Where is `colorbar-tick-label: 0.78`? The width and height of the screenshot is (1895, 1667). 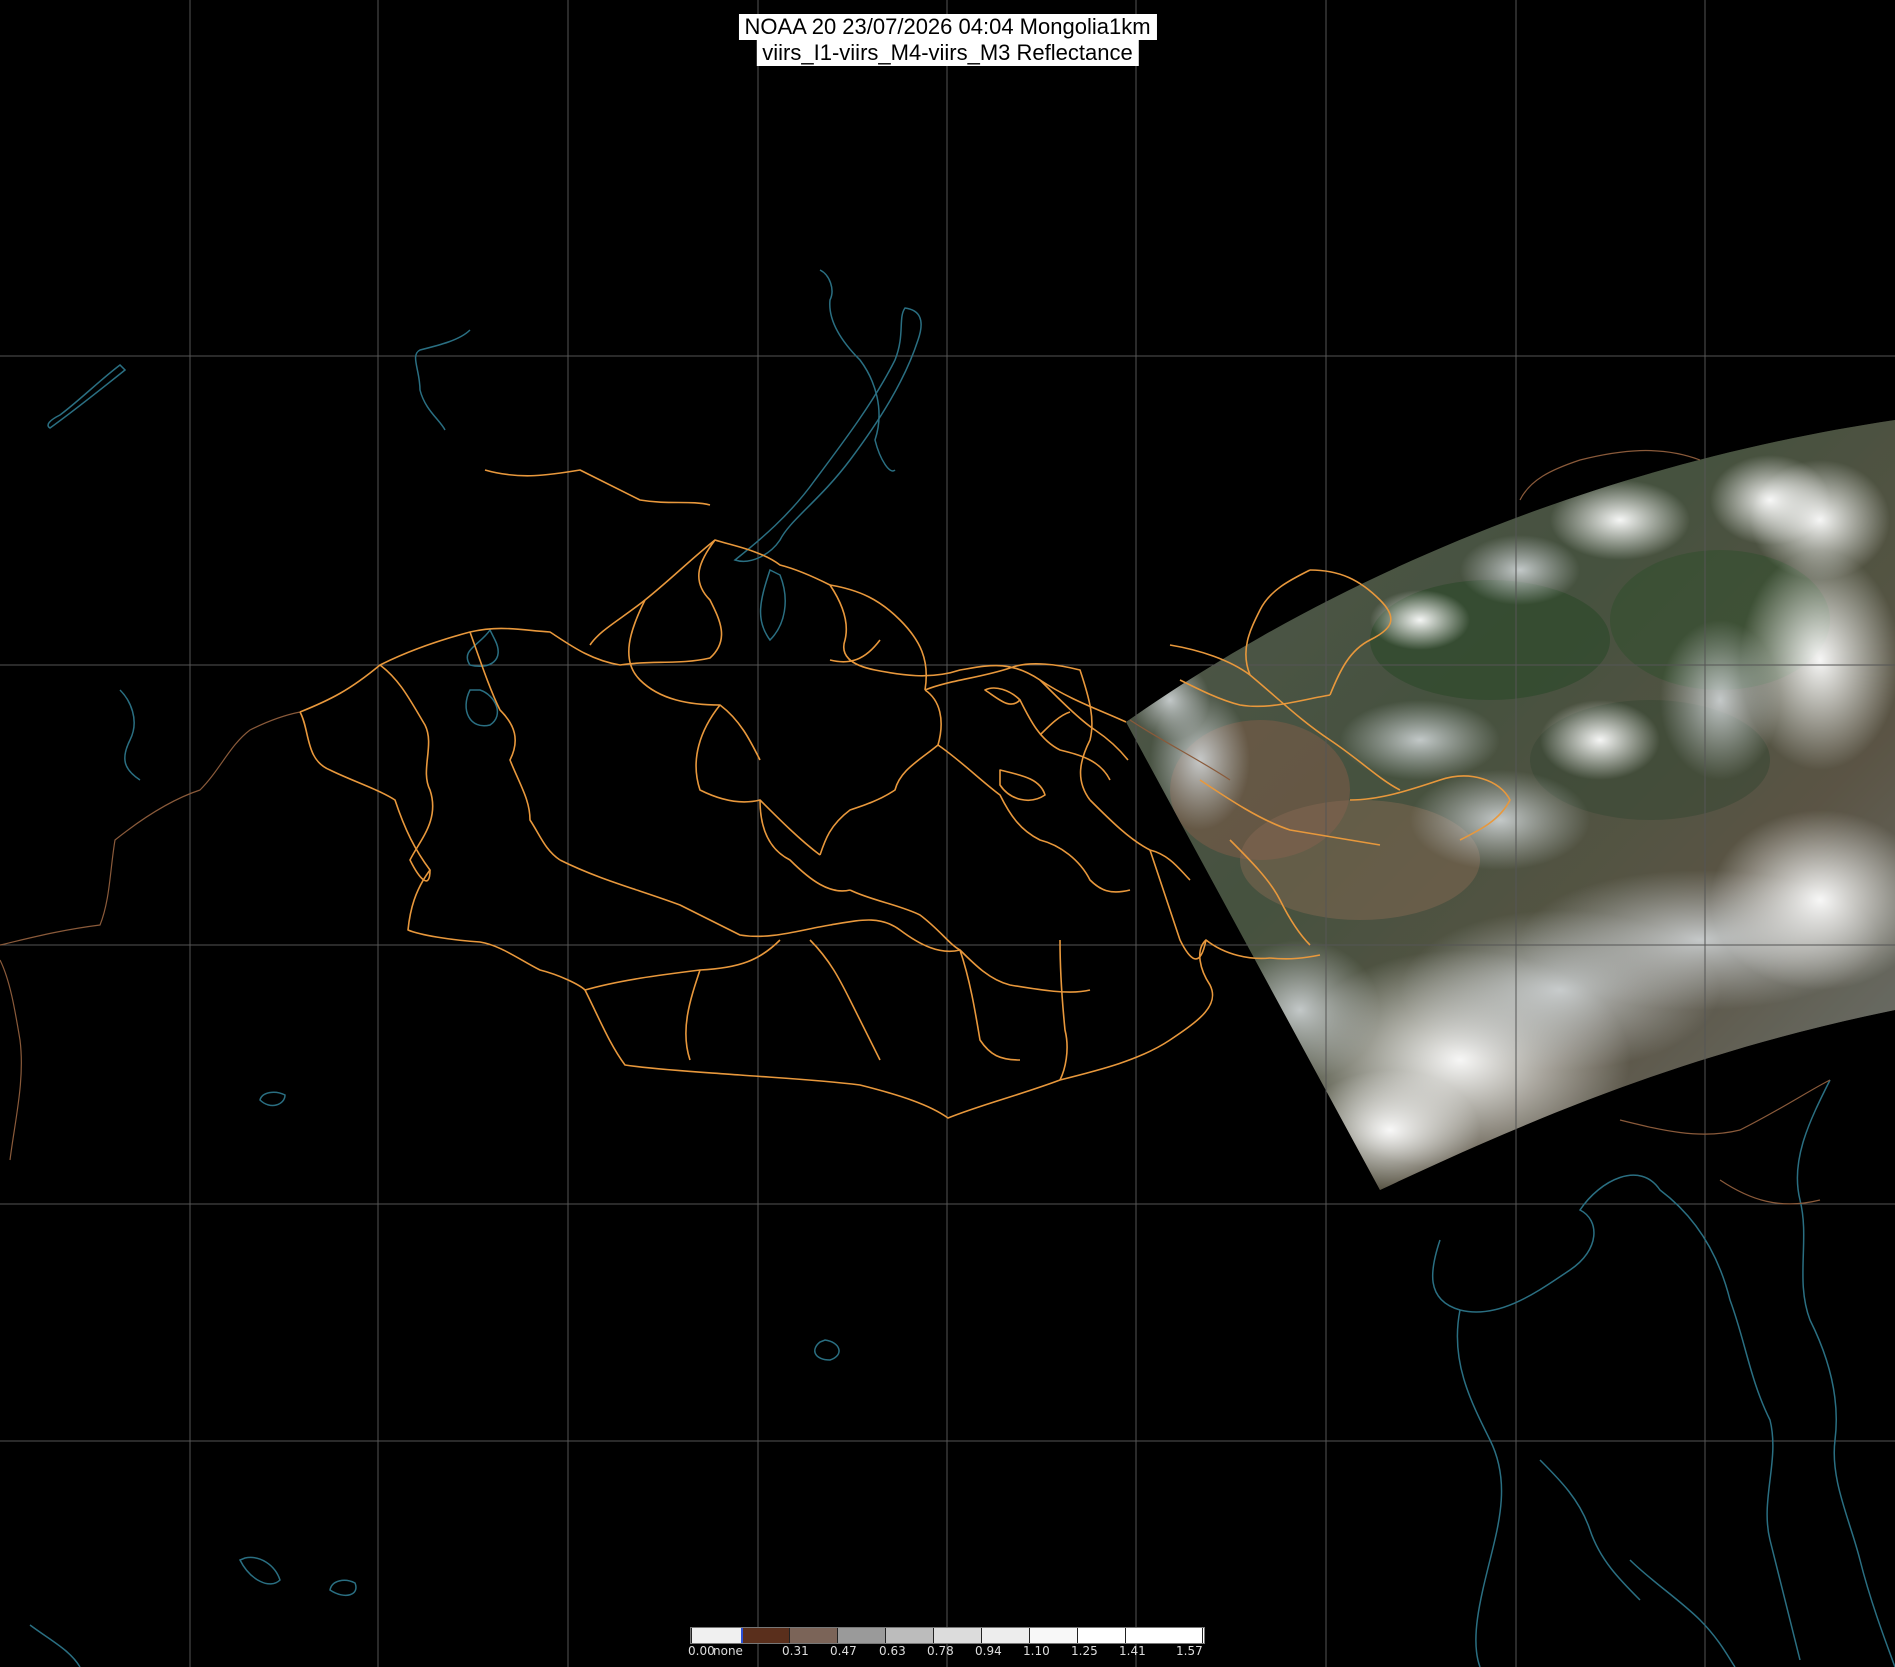 colorbar-tick-label: 0.78 is located at coordinates (940, 1651).